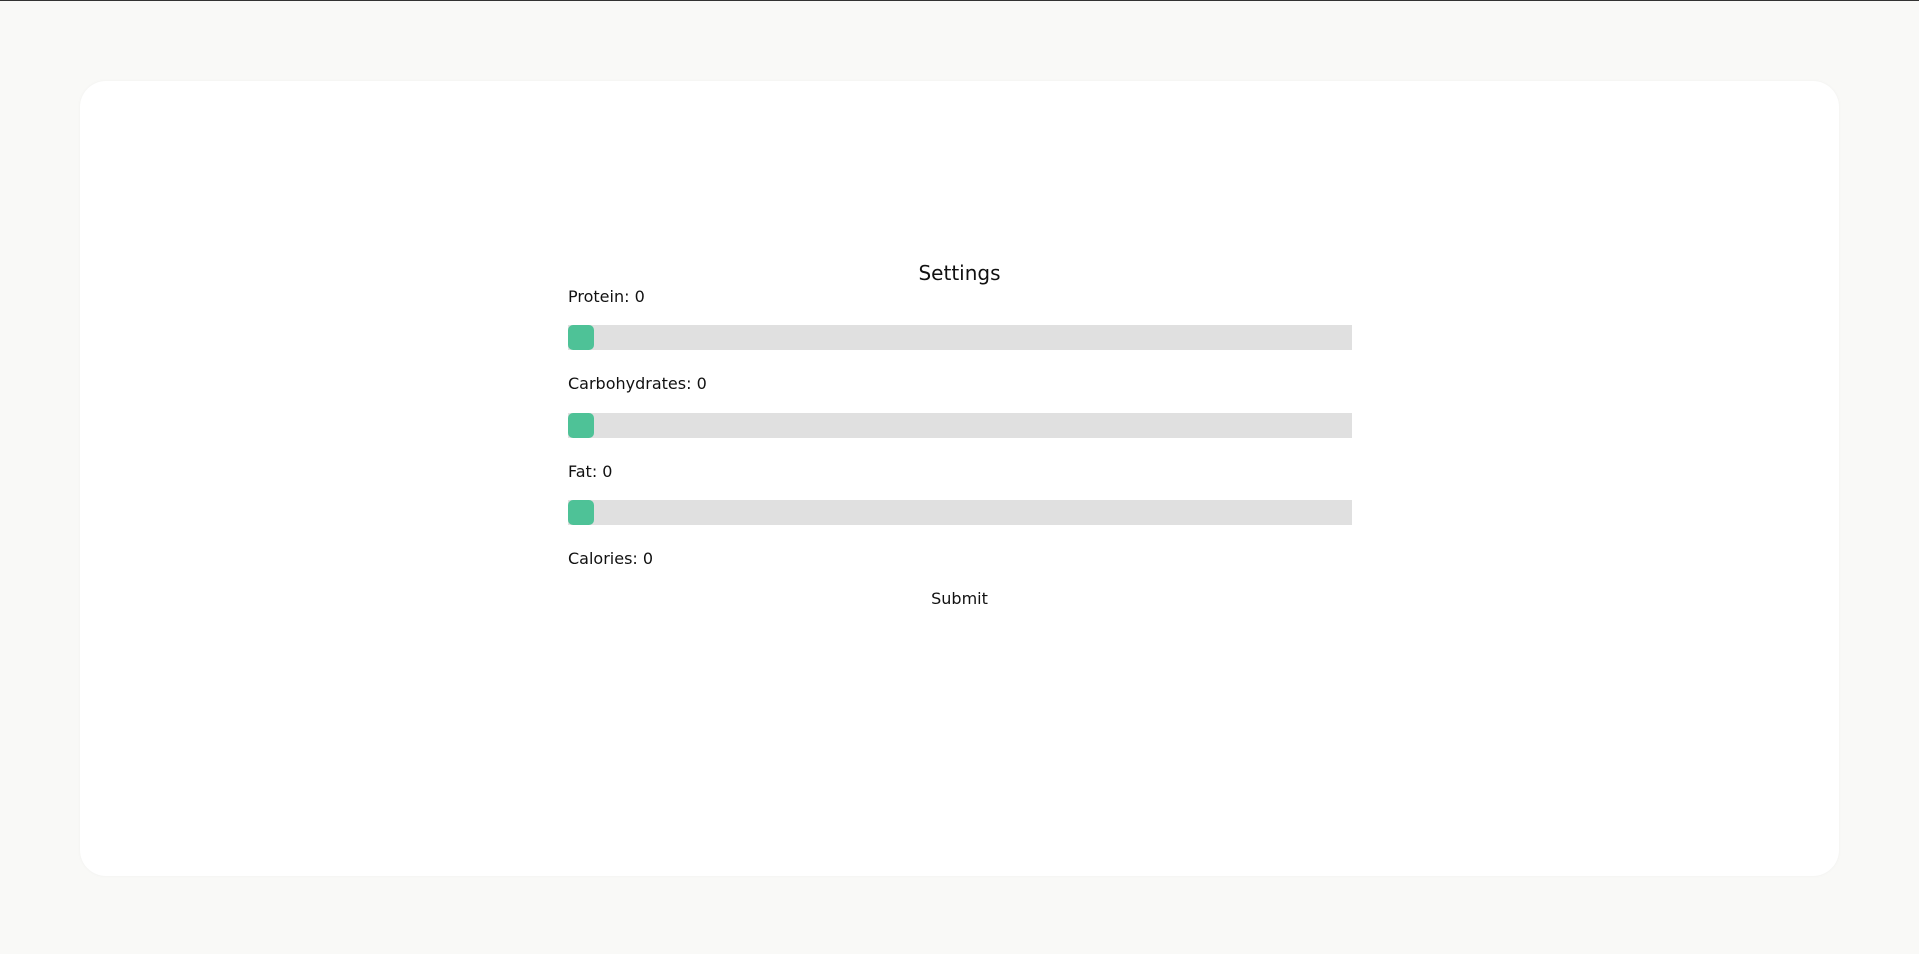 Image resolution: width=1919 pixels, height=954 pixels. I want to click on carbohydrates-slider-thumb, so click(581, 425).